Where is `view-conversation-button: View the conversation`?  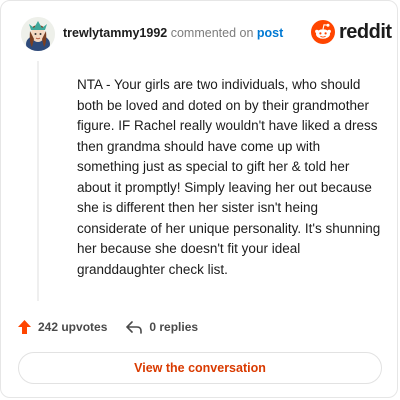 view-conversation-button: View the conversation is located at coordinates (200, 368).